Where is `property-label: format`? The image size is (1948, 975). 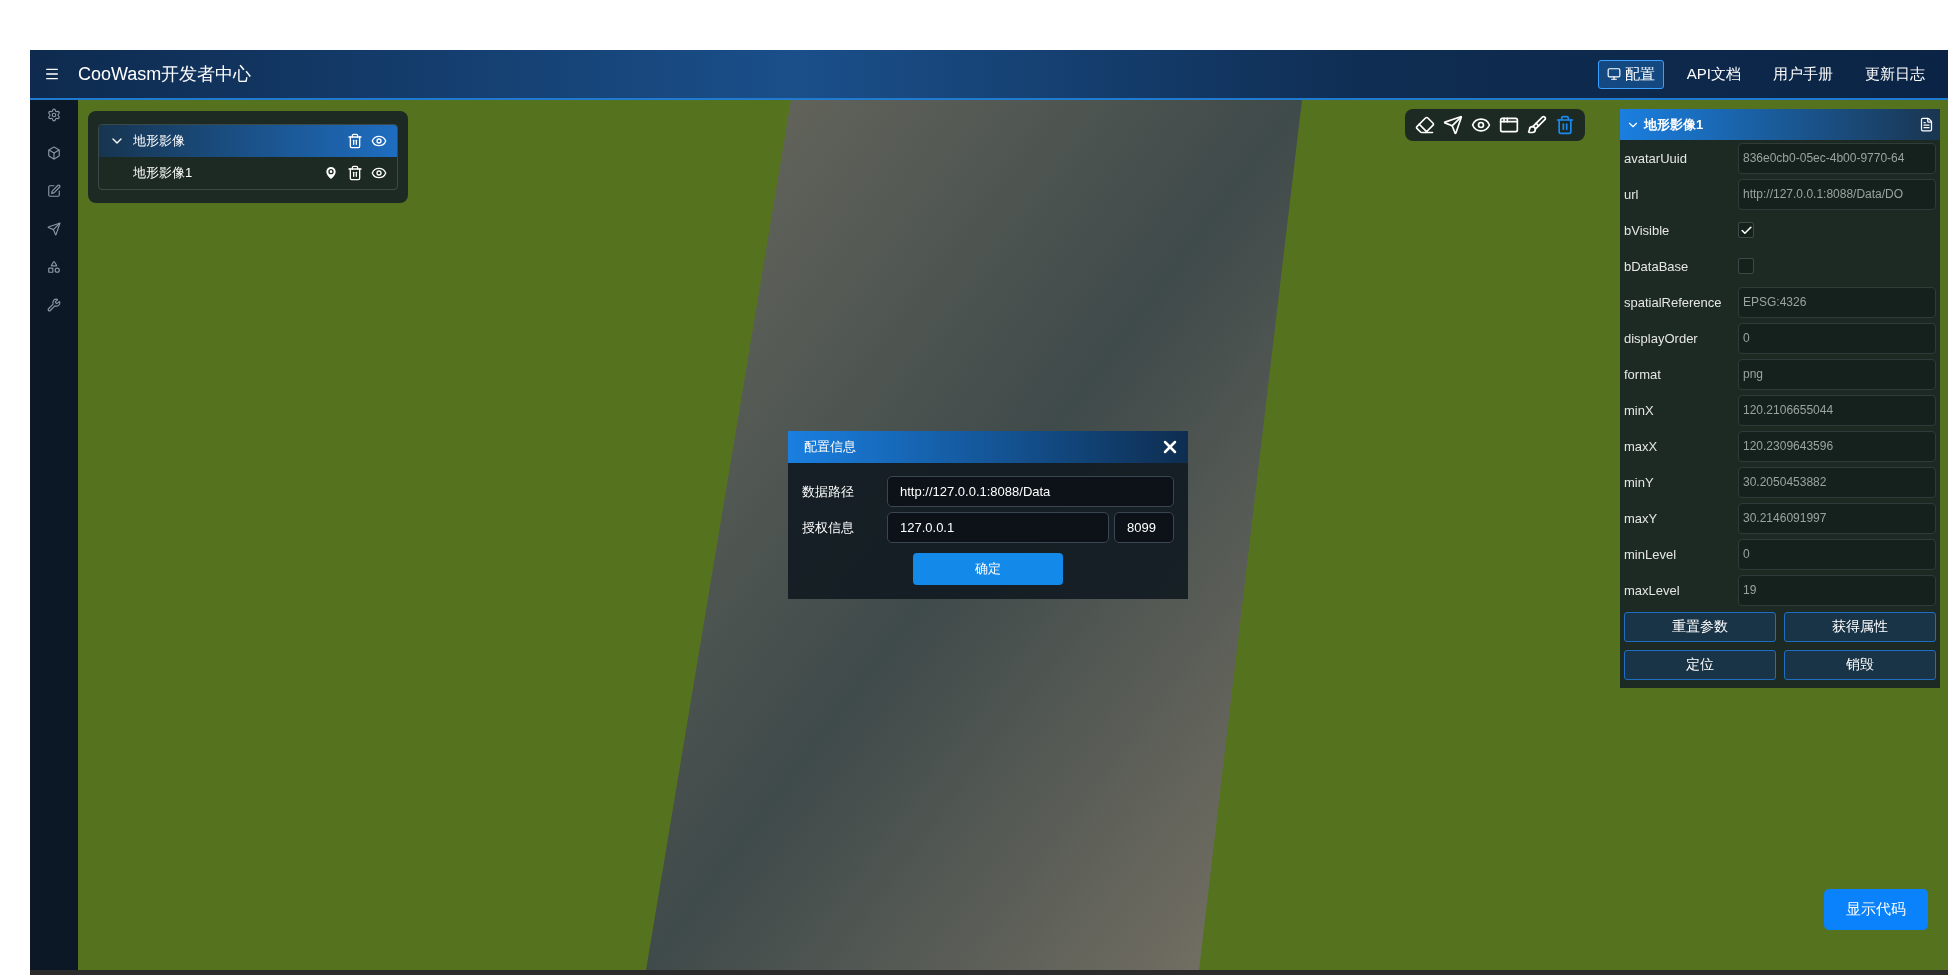
property-label: format is located at coordinates (1643, 374).